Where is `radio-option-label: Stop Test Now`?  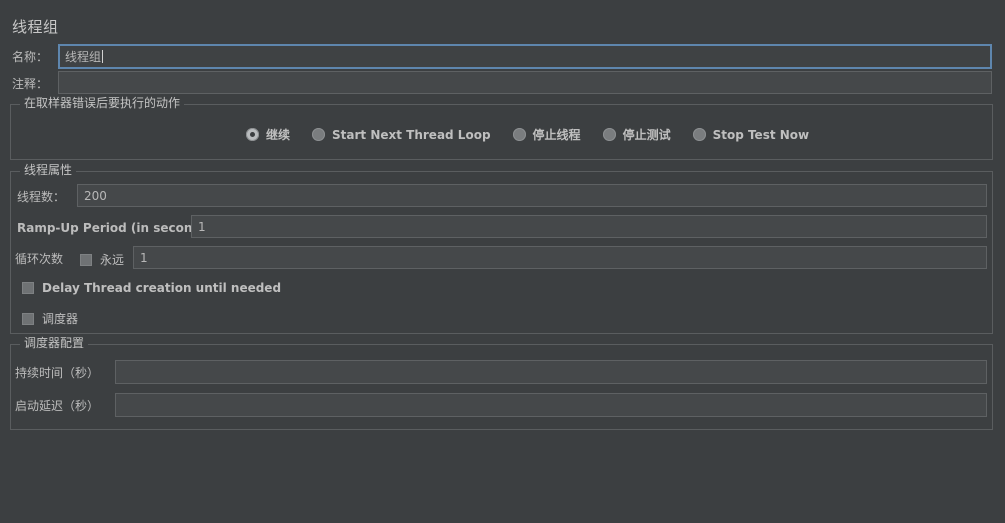 radio-option-label: Stop Test Now is located at coordinates (761, 134).